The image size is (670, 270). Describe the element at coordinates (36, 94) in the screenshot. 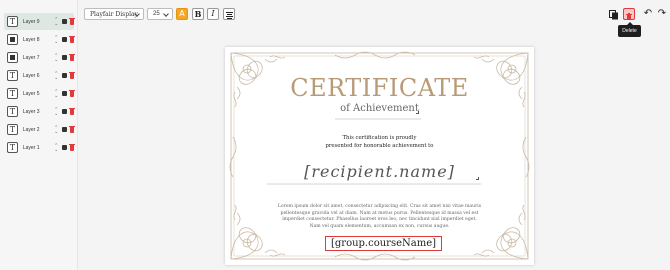

I see `layer-name: Layer 5` at that location.